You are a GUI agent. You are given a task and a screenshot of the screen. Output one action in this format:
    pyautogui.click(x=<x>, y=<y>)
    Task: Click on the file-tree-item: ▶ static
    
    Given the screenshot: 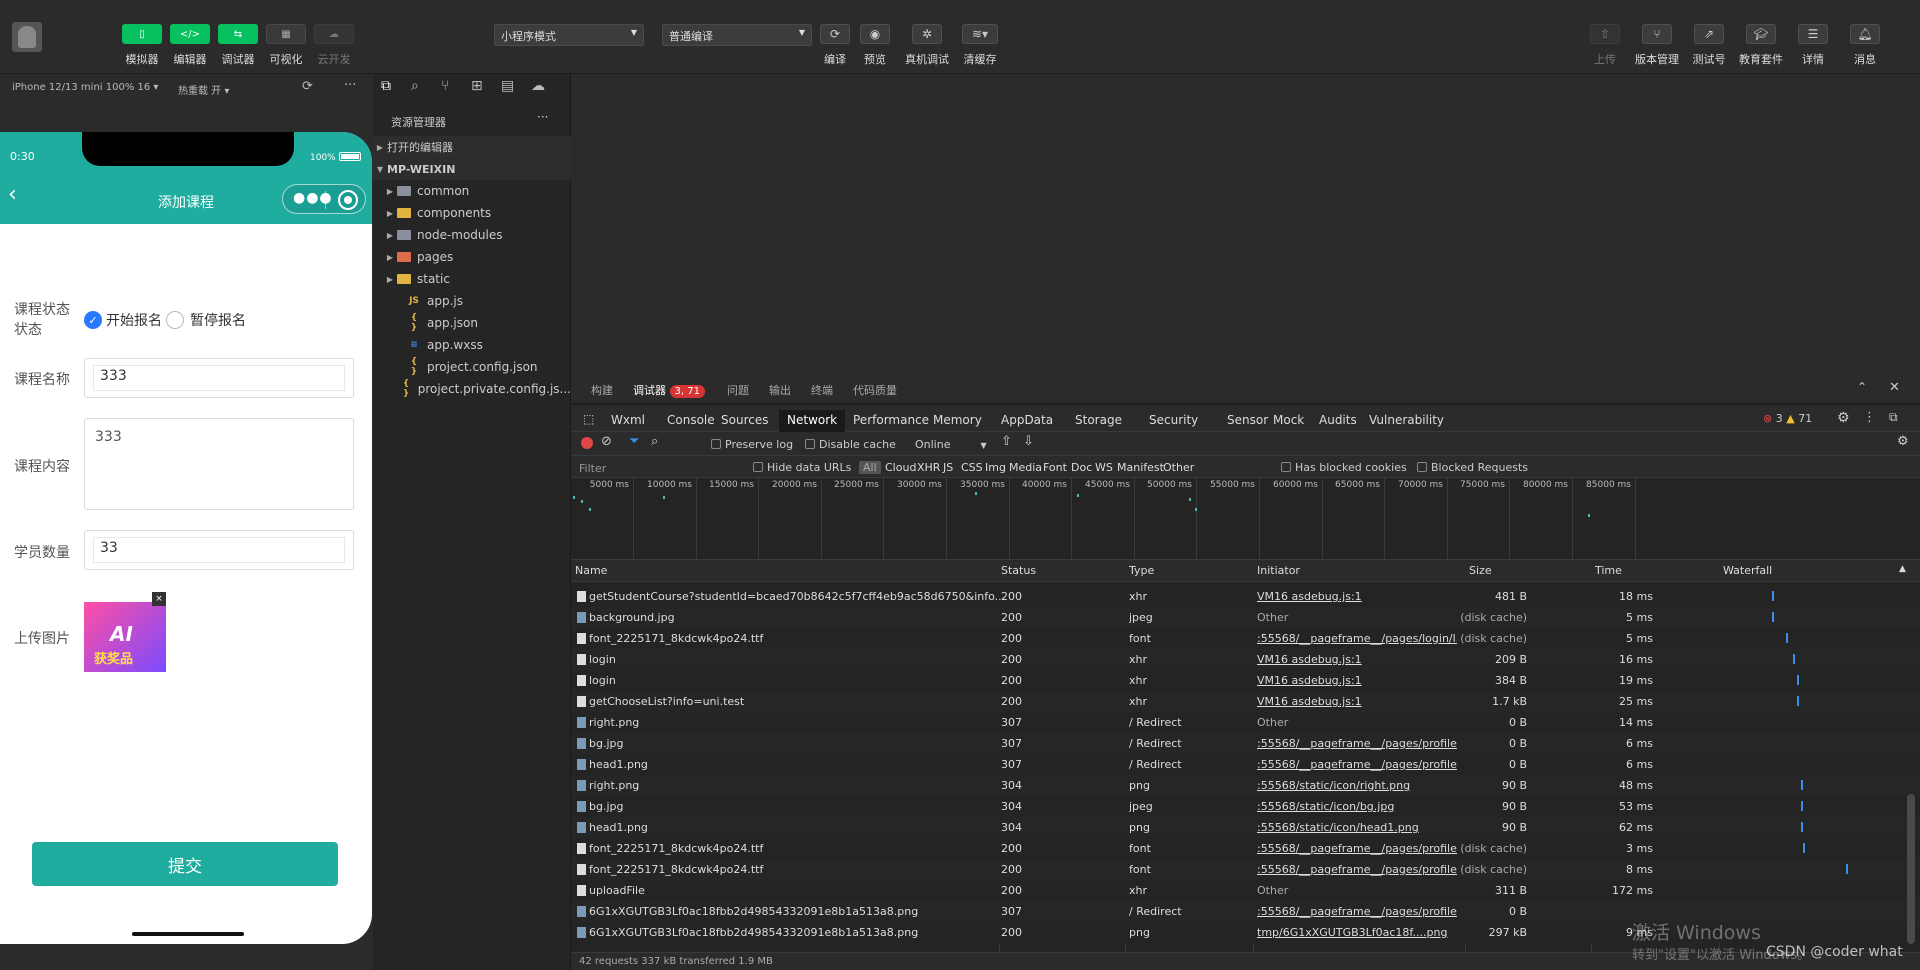 What is the action you would take?
    pyautogui.click(x=472, y=279)
    